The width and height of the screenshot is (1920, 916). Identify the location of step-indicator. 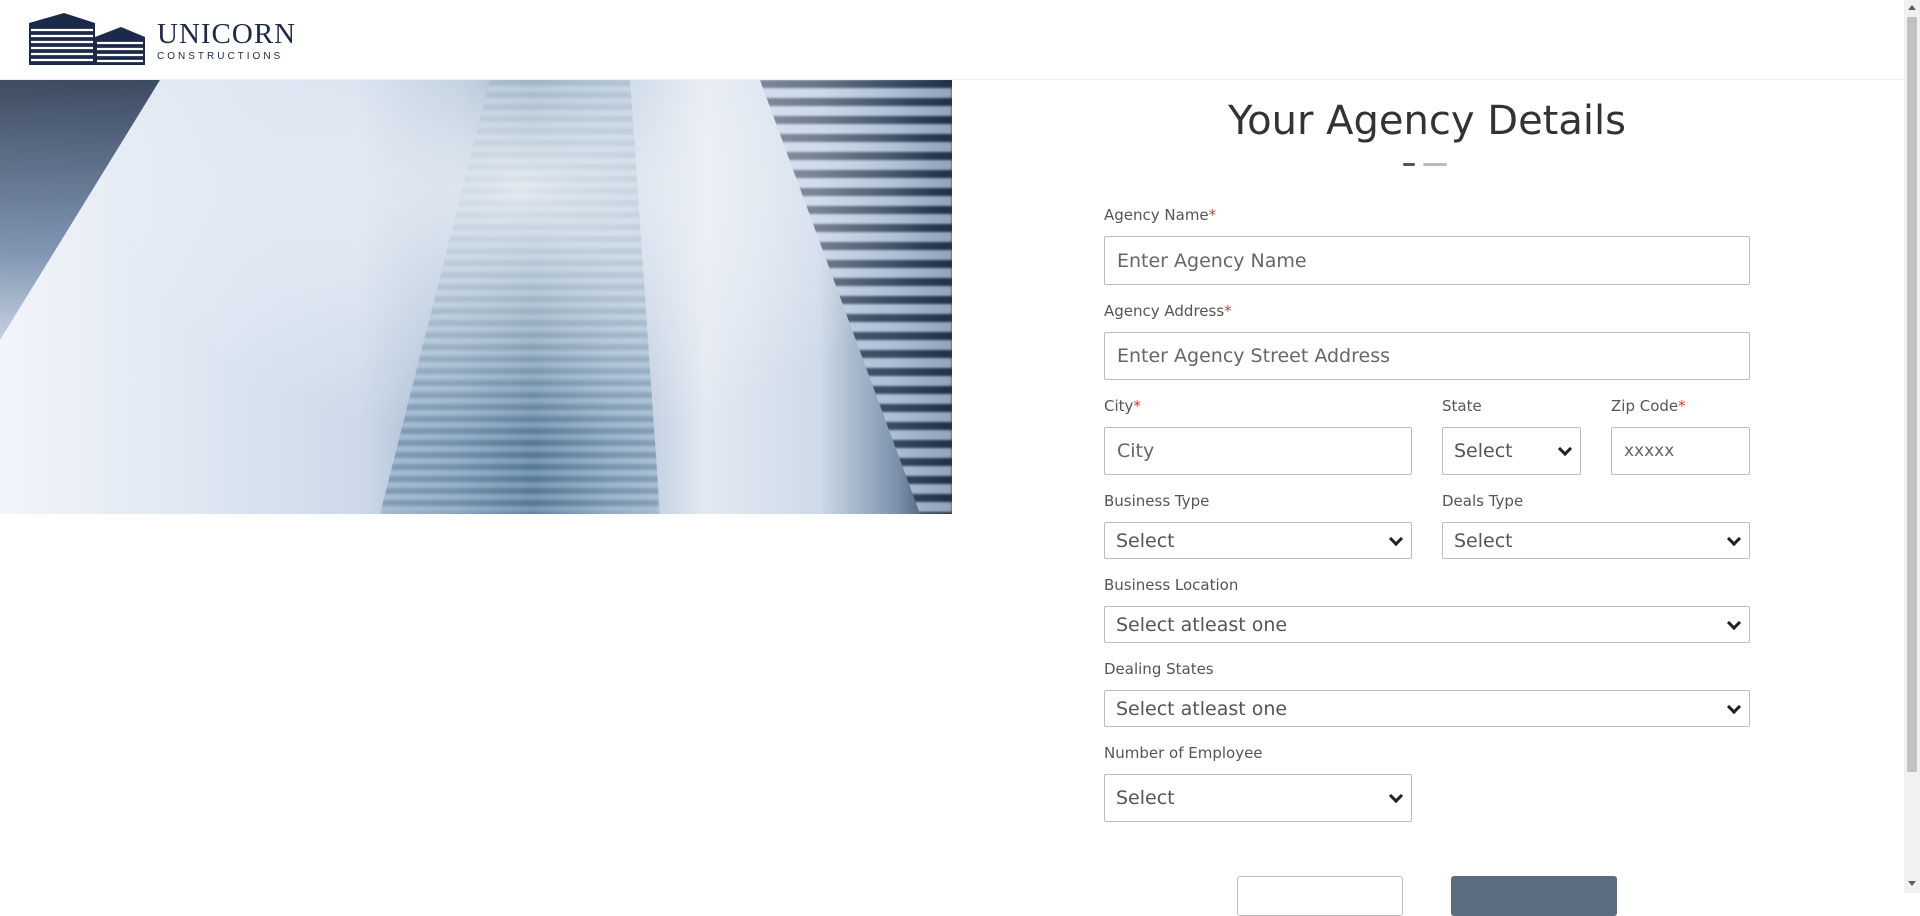
(1425, 164).